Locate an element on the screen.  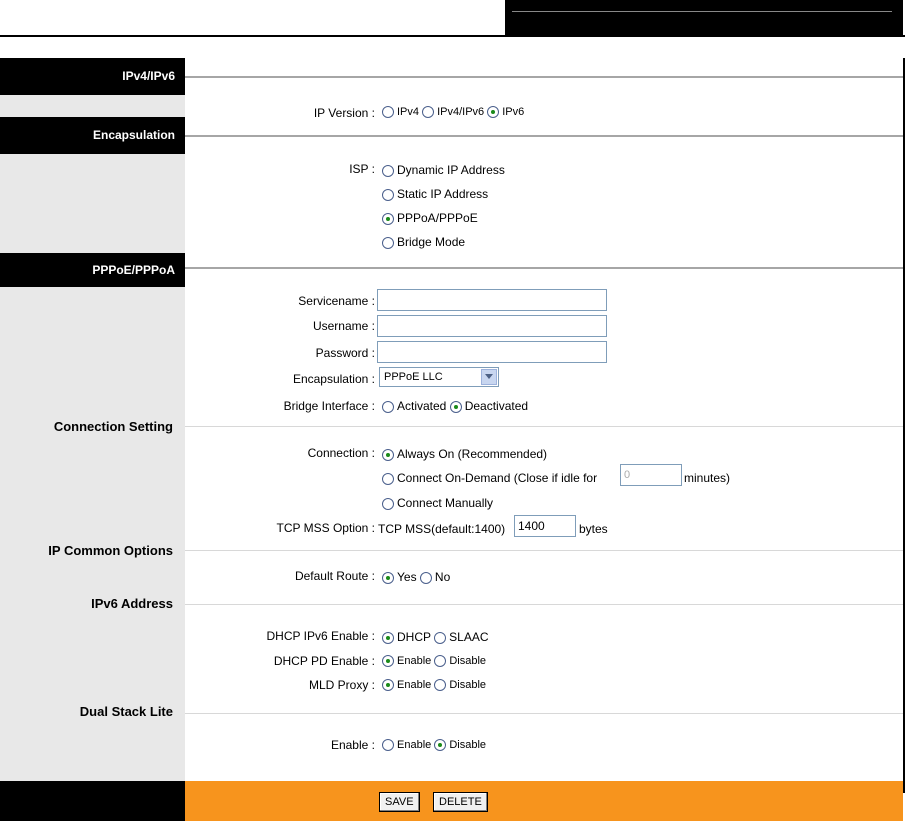
on-demand-suffix: minutes) is located at coordinates (707, 478).